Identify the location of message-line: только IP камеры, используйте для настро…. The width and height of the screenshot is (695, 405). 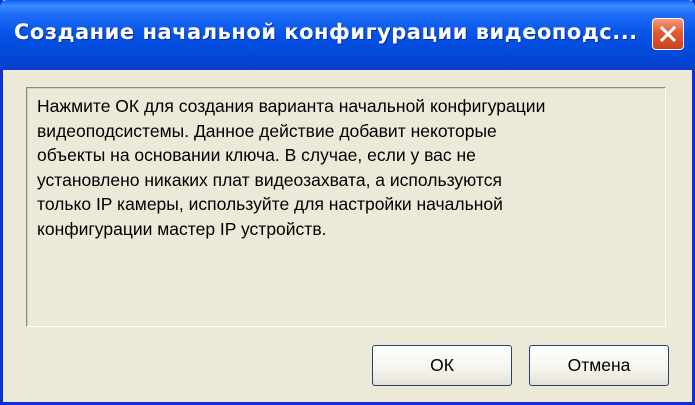
(270, 204).